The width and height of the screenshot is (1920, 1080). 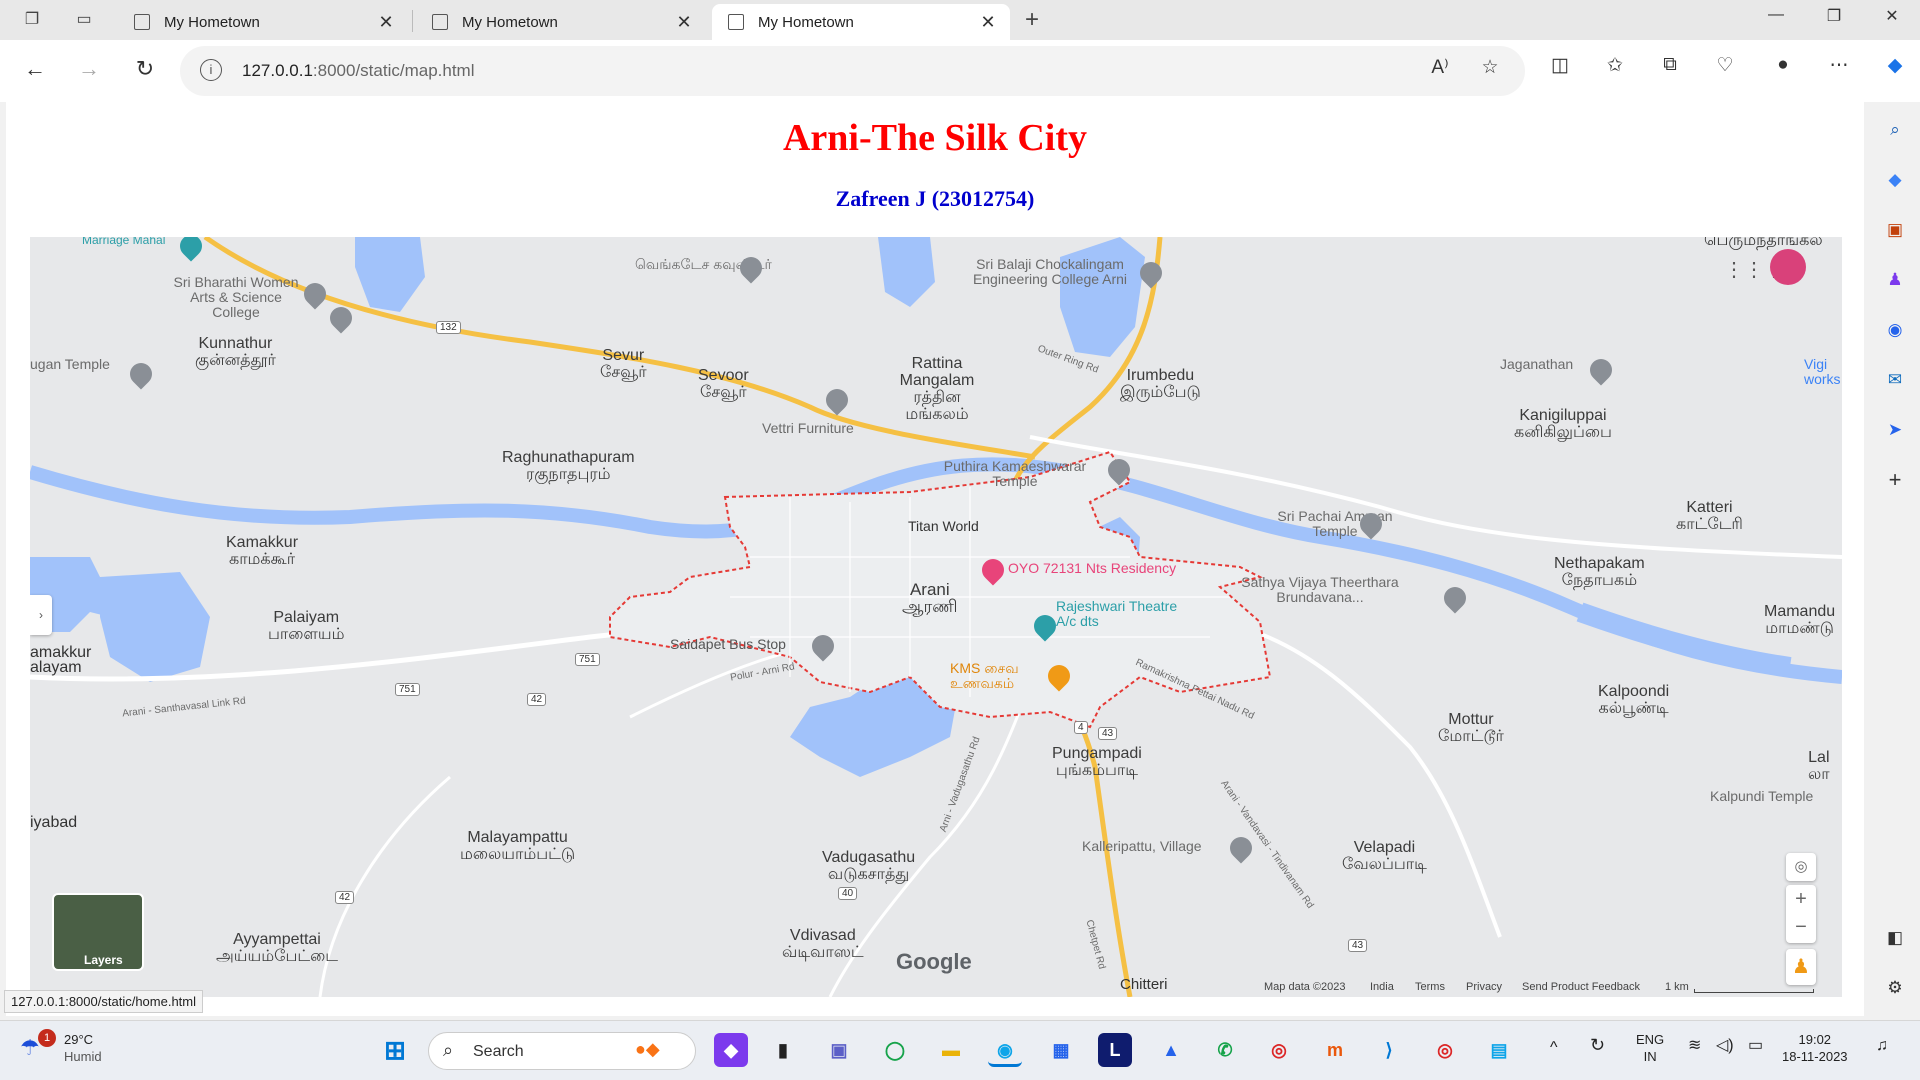 What do you see at coordinates (1581, 987) in the screenshot?
I see `feedback-link: Send Product Feedback` at bounding box center [1581, 987].